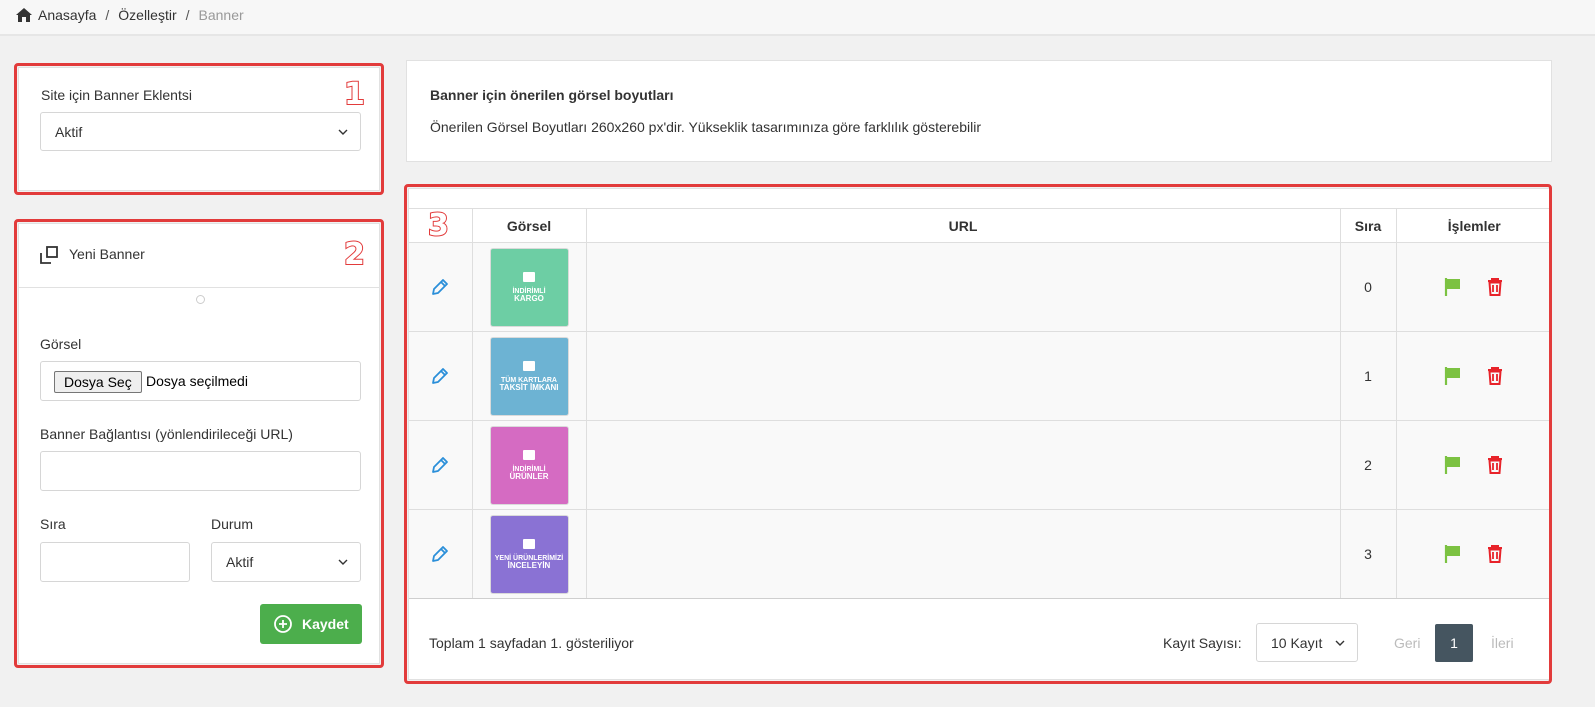  Describe the element at coordinates (200, 131) in the screenshot. I see `plugin-status-select: Aktif` at that location.